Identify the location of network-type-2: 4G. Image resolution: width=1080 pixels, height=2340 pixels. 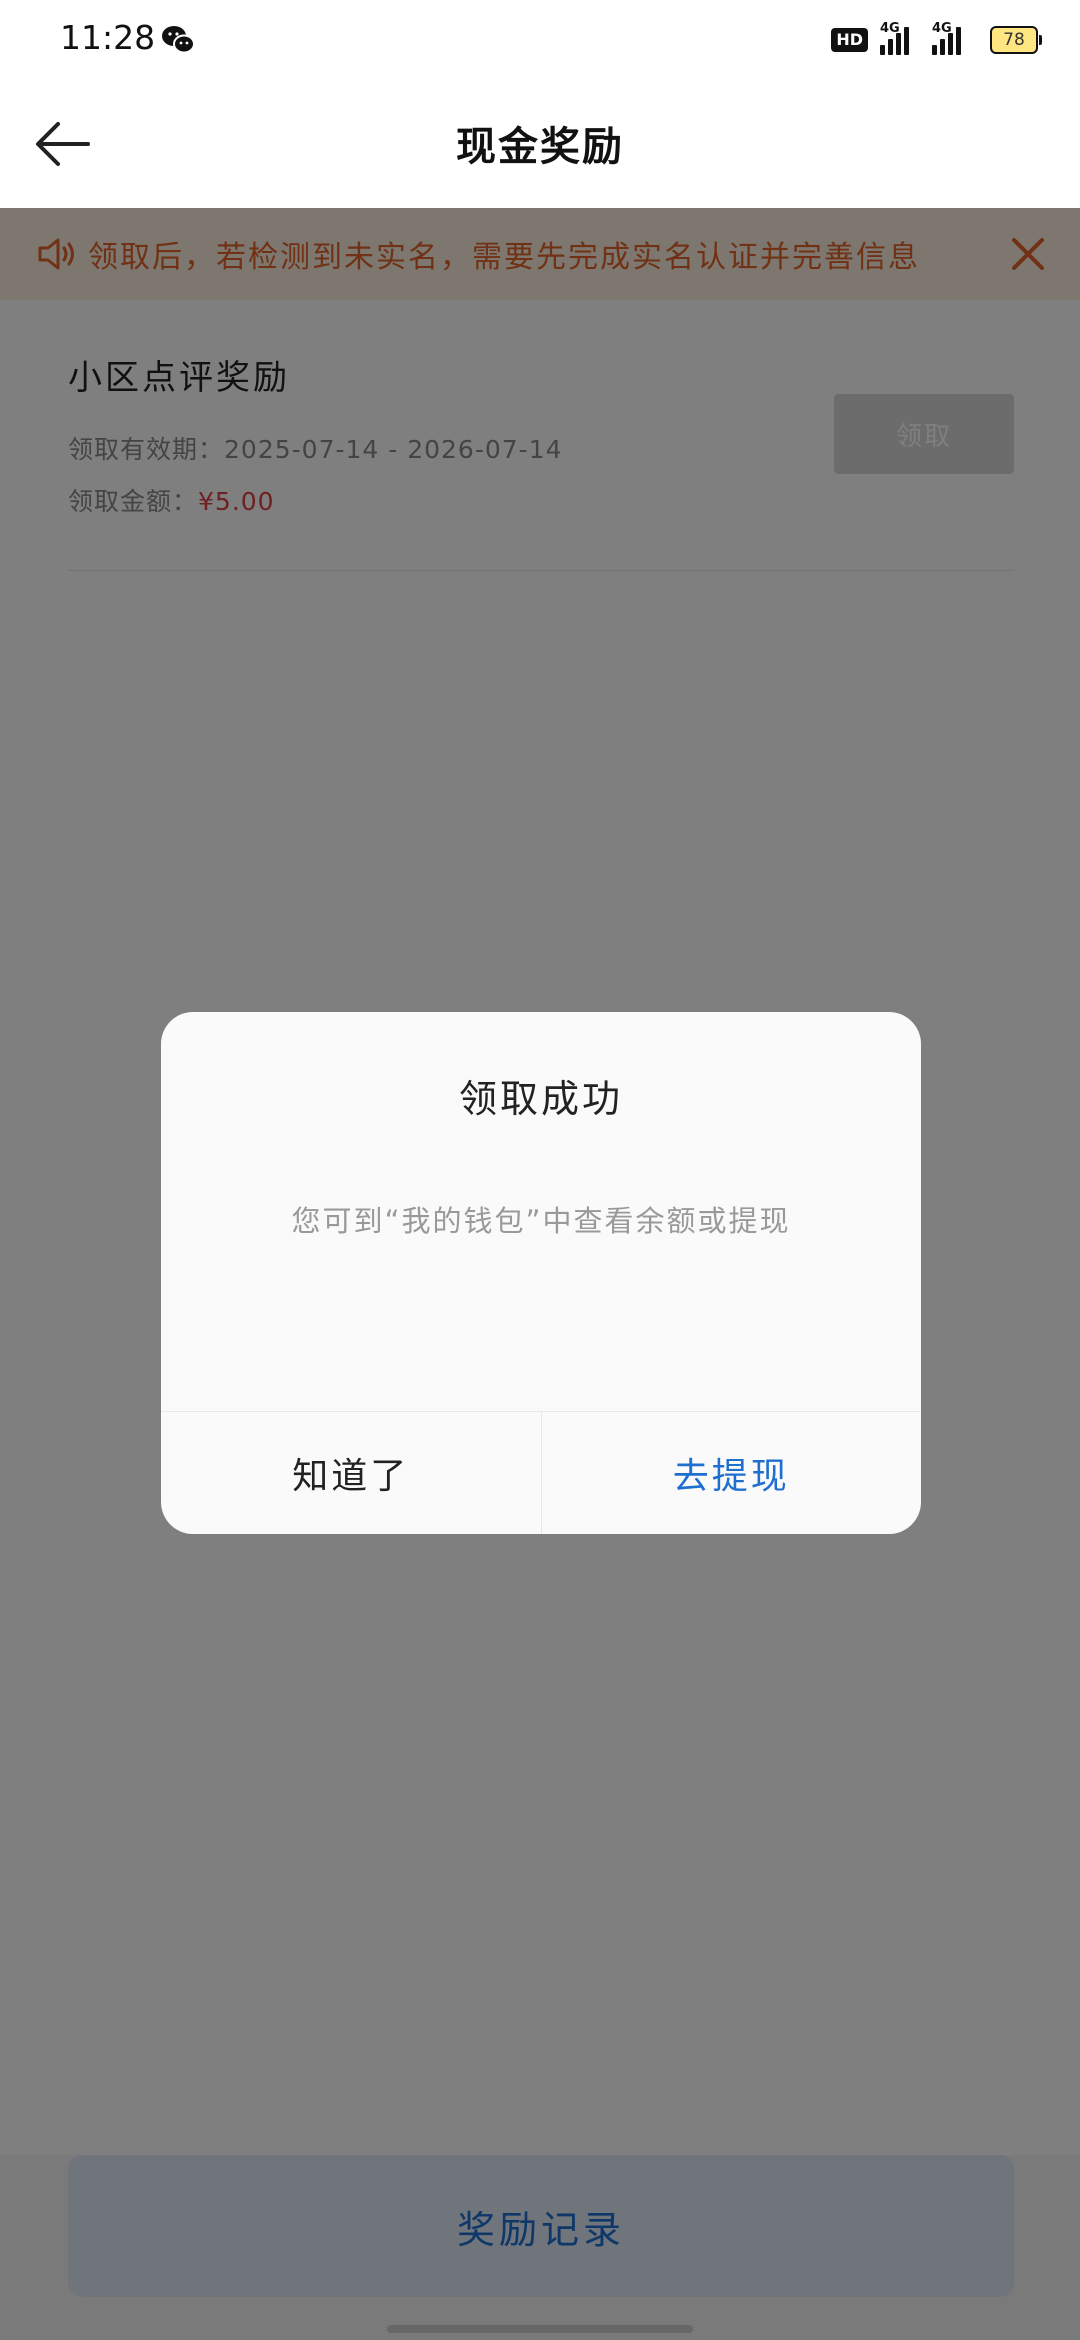
(942, 28).